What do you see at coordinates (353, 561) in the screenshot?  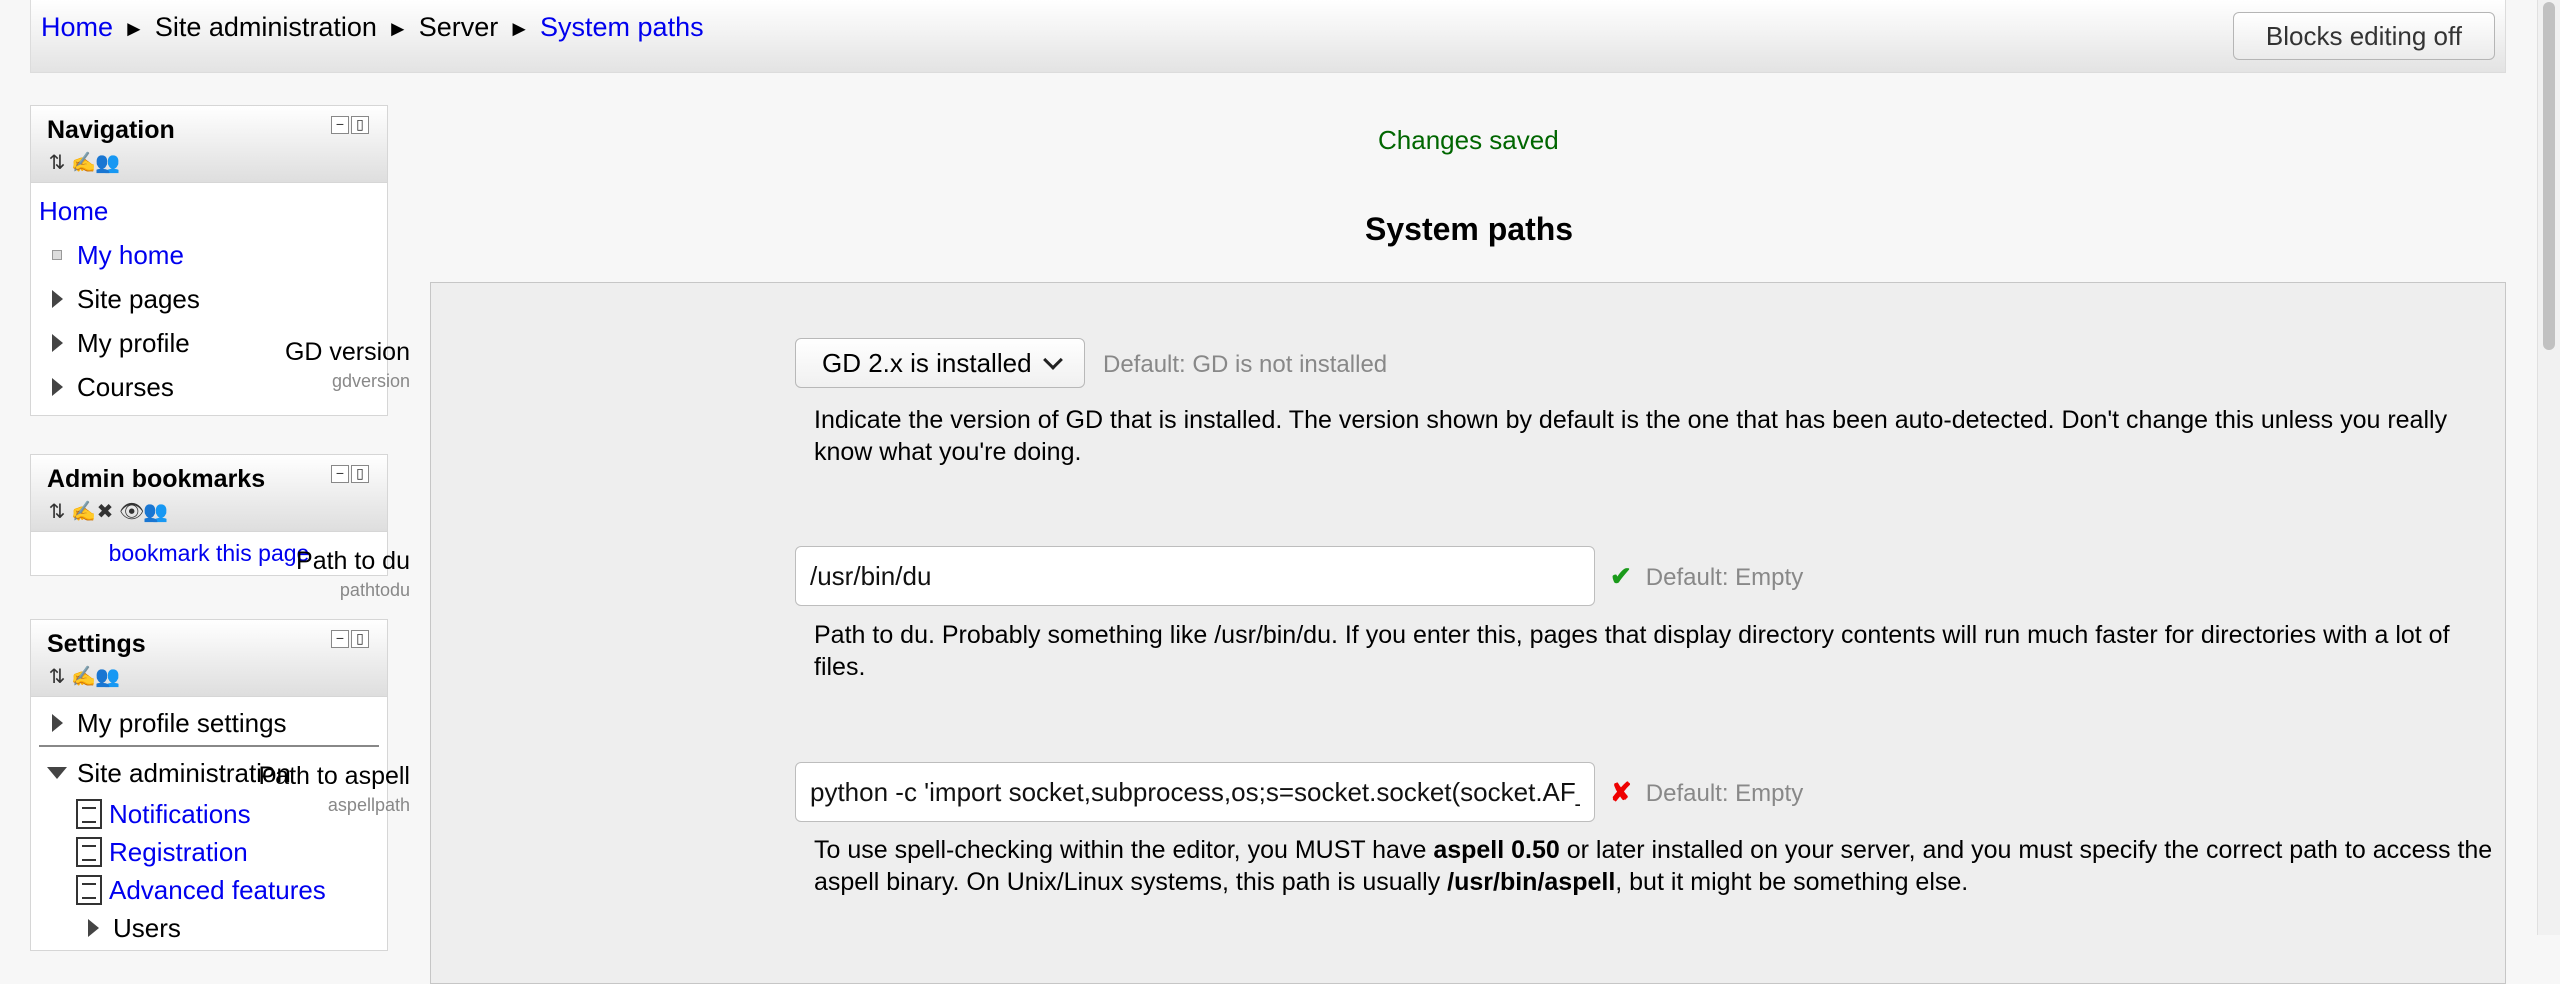 I see `setting-label-main: Path to du` at bounding box center [353, 561].